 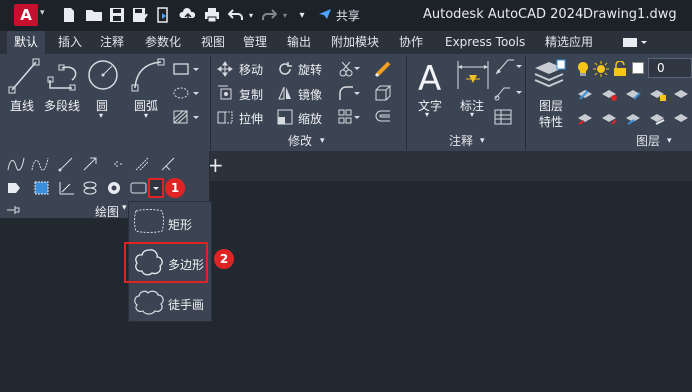 What do you see at coordinates (171, 223) in the screenshot?
I see `dropdown-item-rectangle: 矩形` at bounding box center [171, 223].